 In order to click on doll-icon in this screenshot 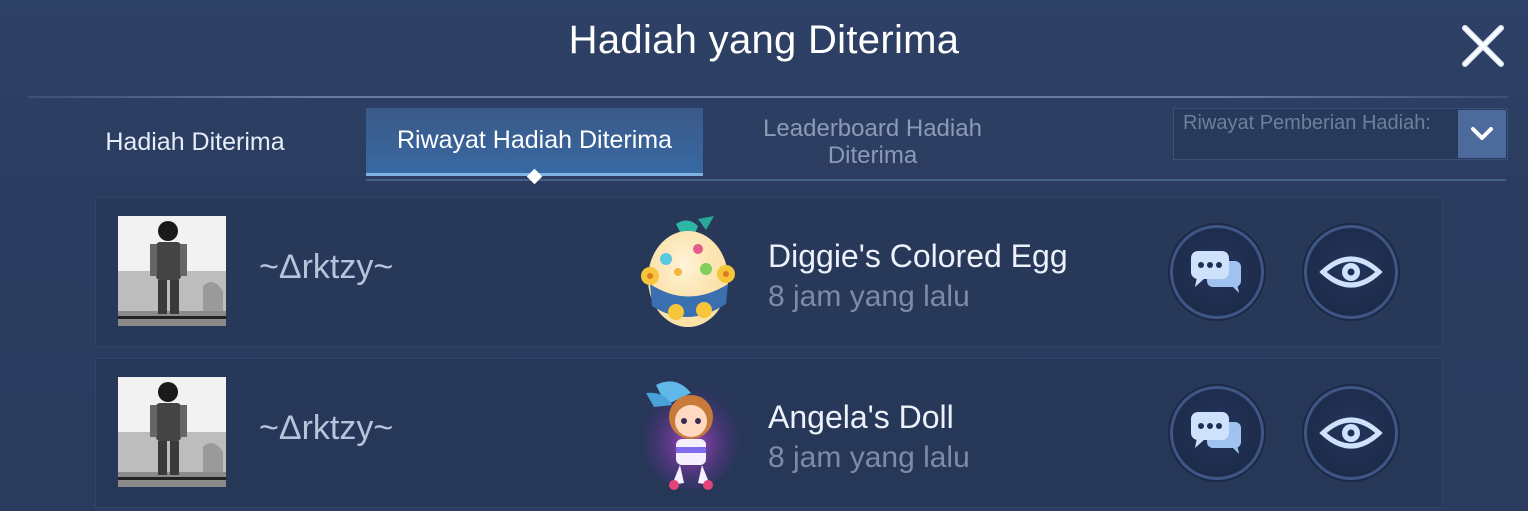, I will do `click(688, 434)`.